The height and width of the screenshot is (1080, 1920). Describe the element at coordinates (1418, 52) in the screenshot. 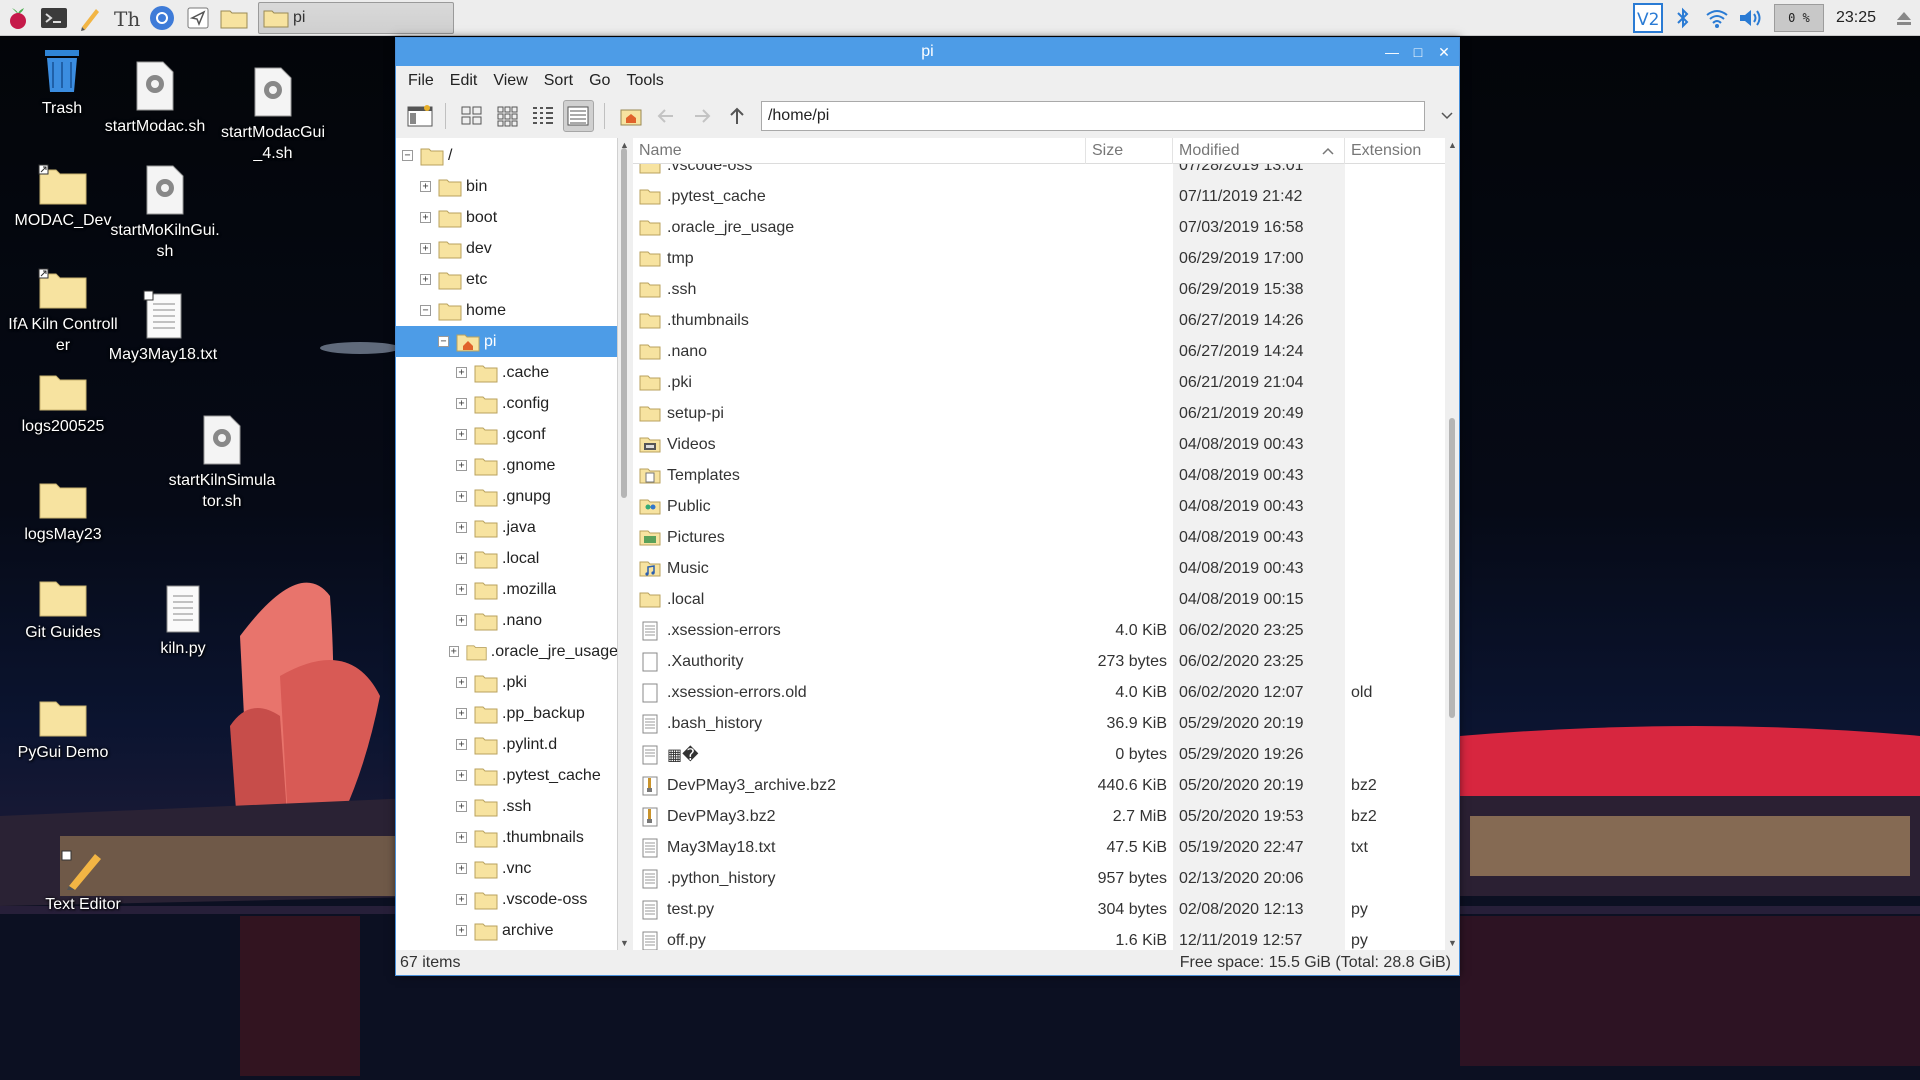

I see `maximize-icon: □` at that location.